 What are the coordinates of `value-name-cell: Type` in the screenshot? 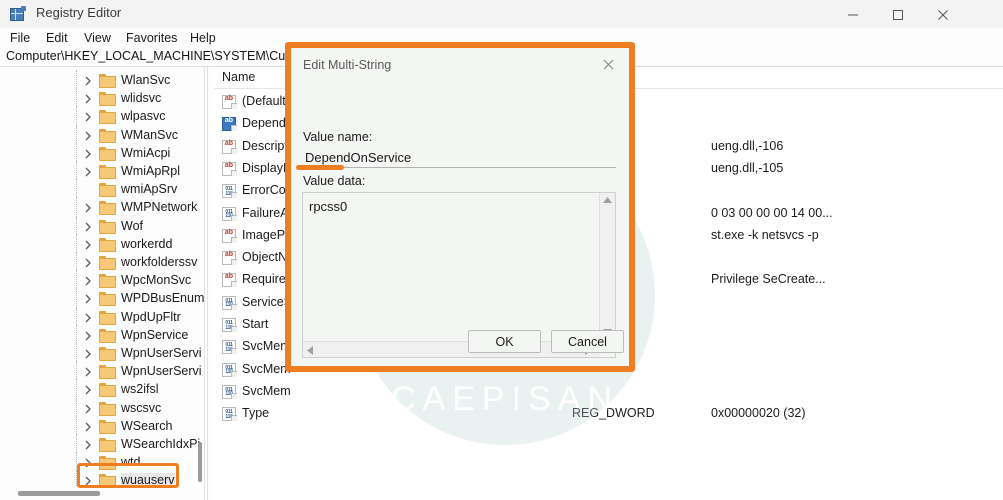 It's located at (256, 413).